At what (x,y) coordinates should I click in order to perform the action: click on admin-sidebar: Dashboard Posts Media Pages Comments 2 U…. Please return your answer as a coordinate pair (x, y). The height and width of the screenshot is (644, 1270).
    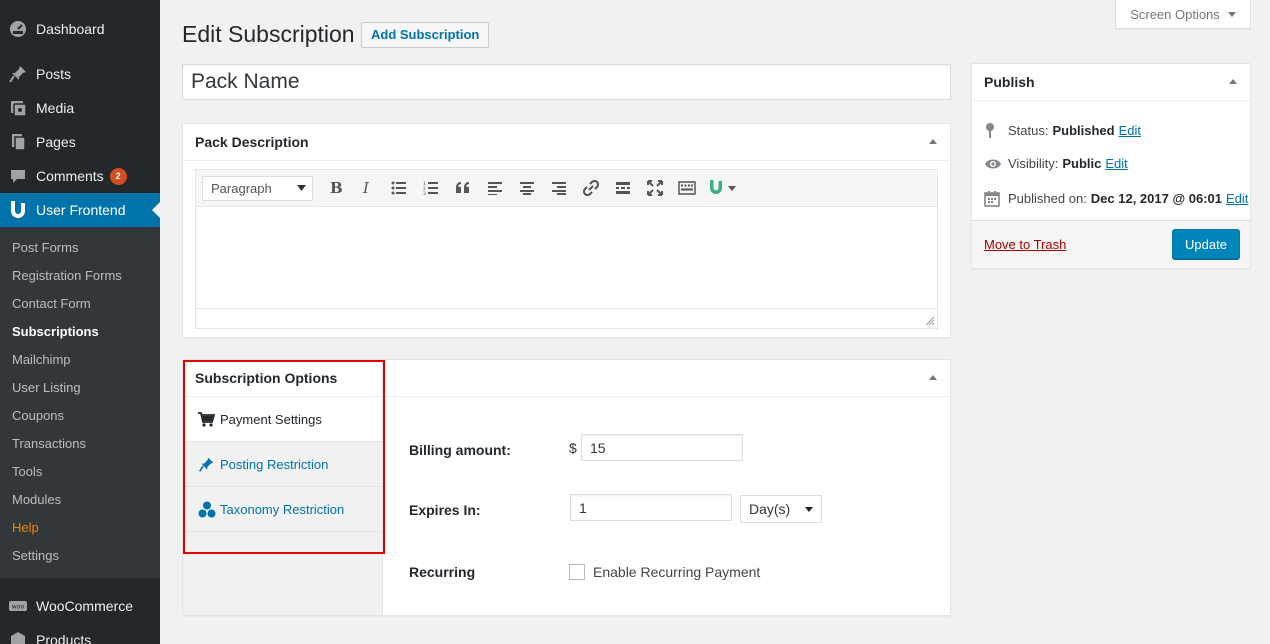
    Looking at the image, I should click on (80, 322).